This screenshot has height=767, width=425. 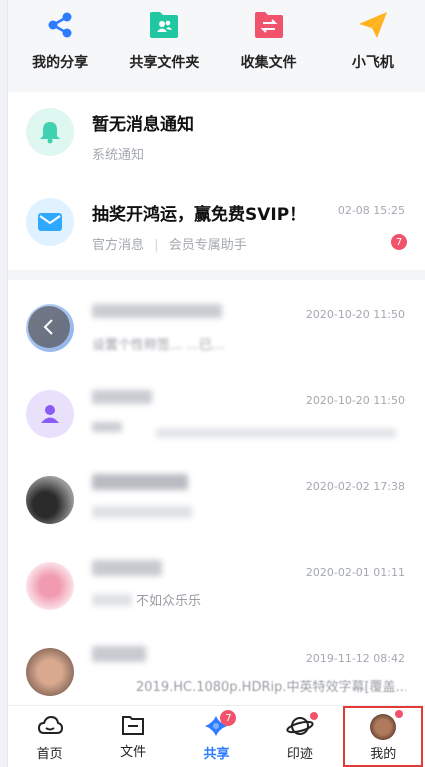 I want to click on official-message-title: 抽奖开鸿运，赢免费SVIP！, so click(x=199, y=215).